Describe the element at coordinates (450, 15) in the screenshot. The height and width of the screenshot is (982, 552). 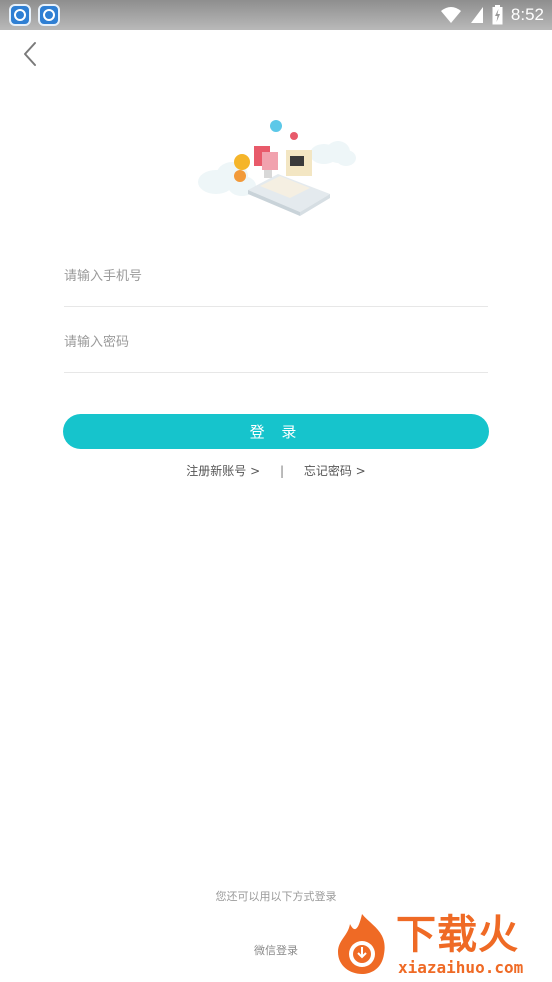
I see `wifi-icon` at that location.